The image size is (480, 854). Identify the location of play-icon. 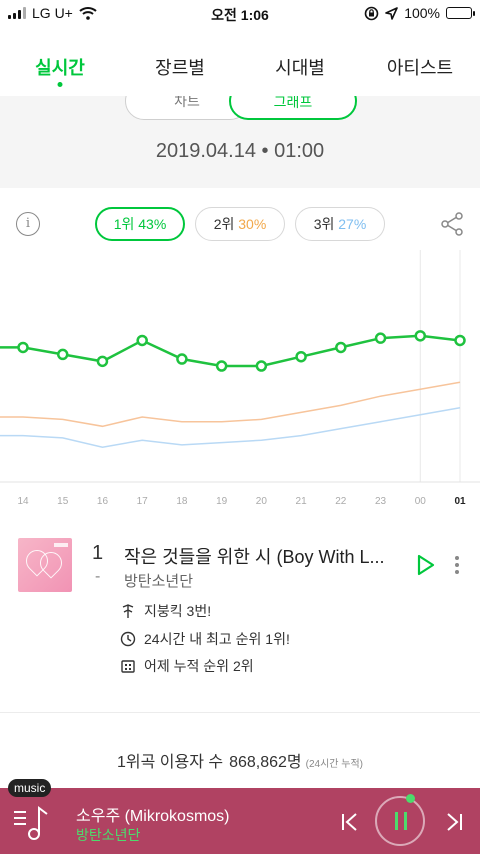
(426, 565).